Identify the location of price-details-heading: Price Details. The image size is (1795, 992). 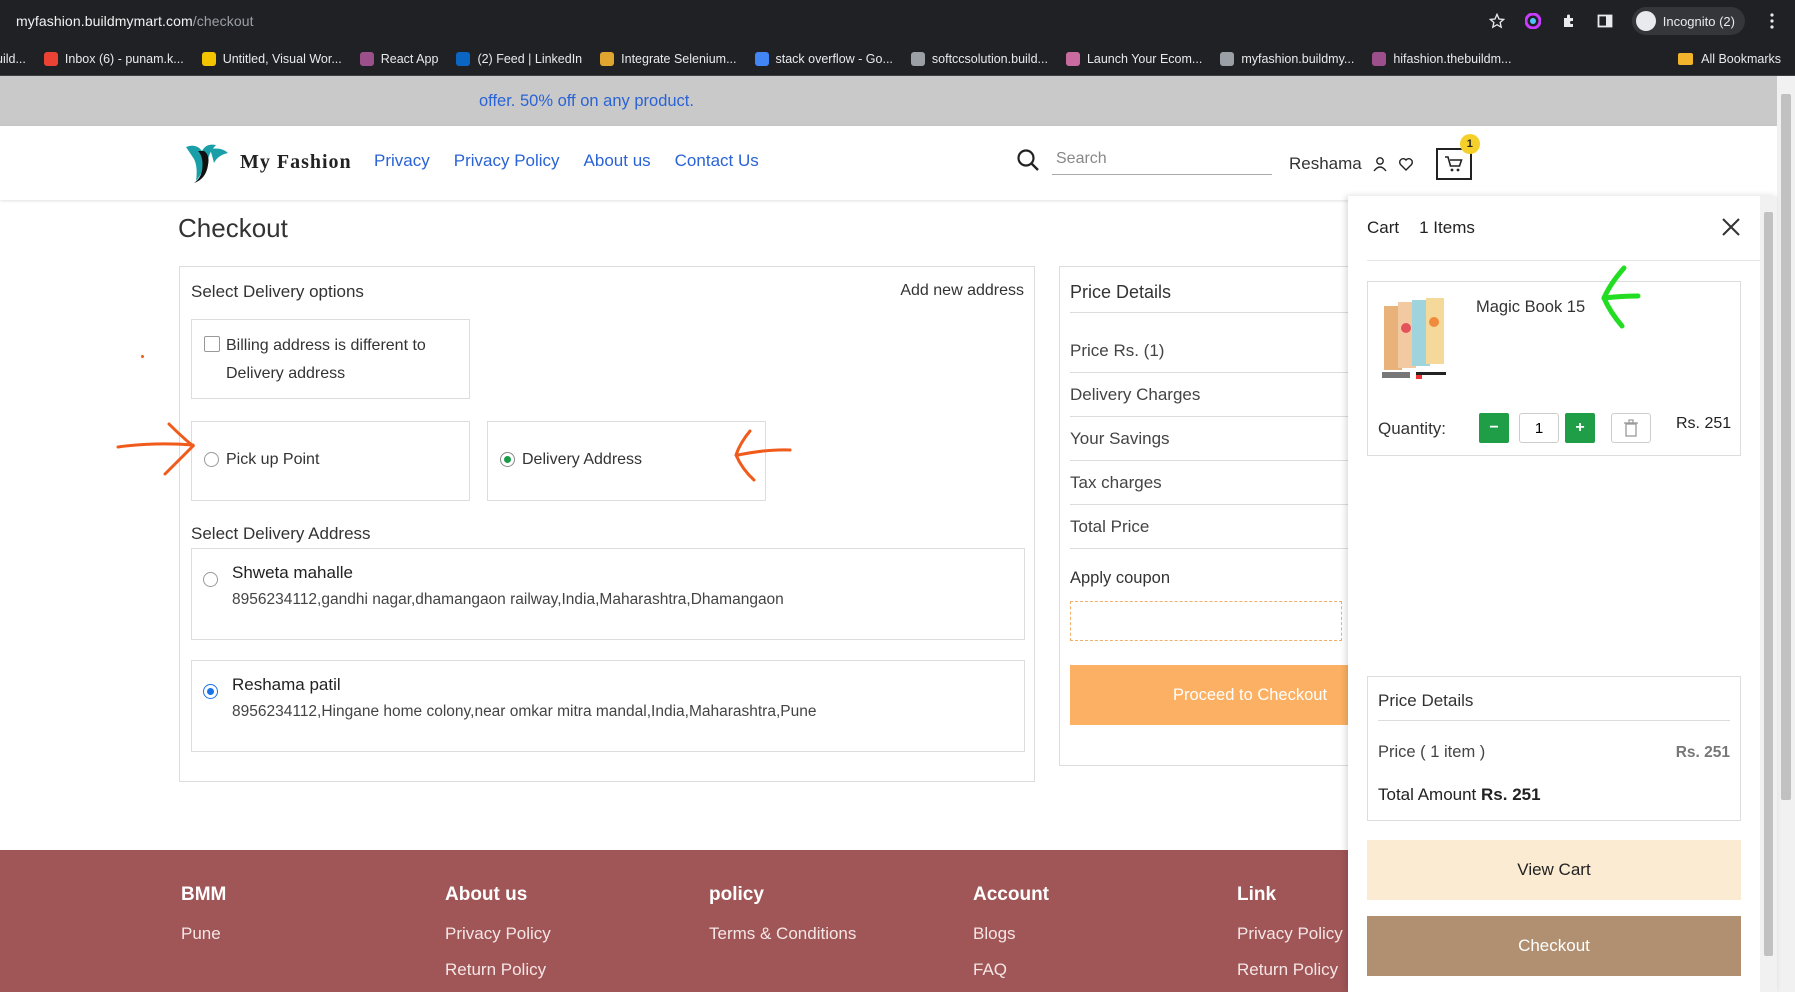
(1121, 292).